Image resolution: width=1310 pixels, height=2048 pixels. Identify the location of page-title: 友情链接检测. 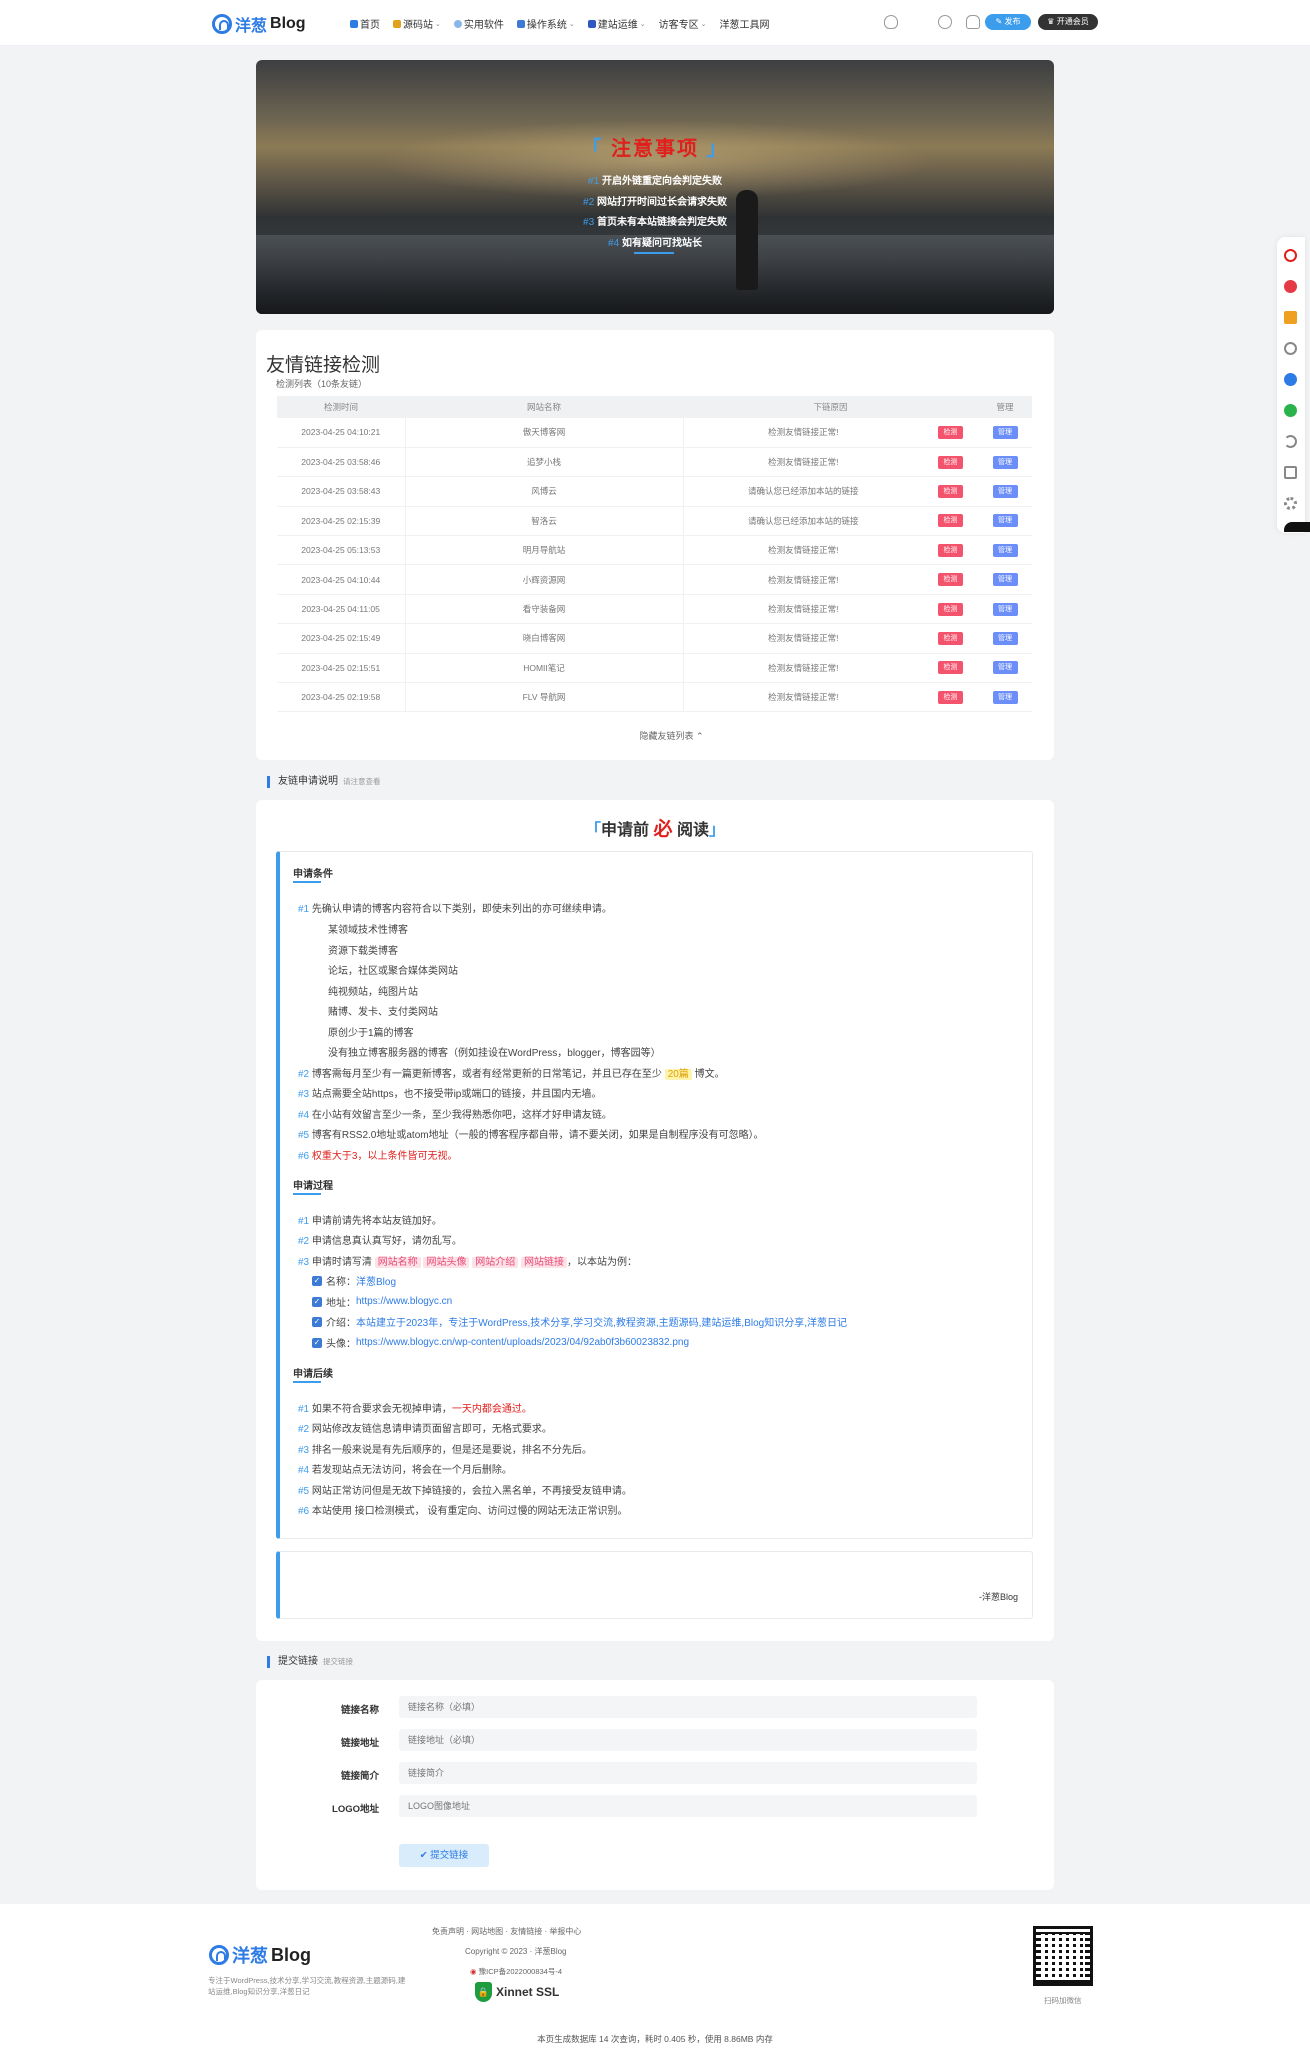
(323, 365).